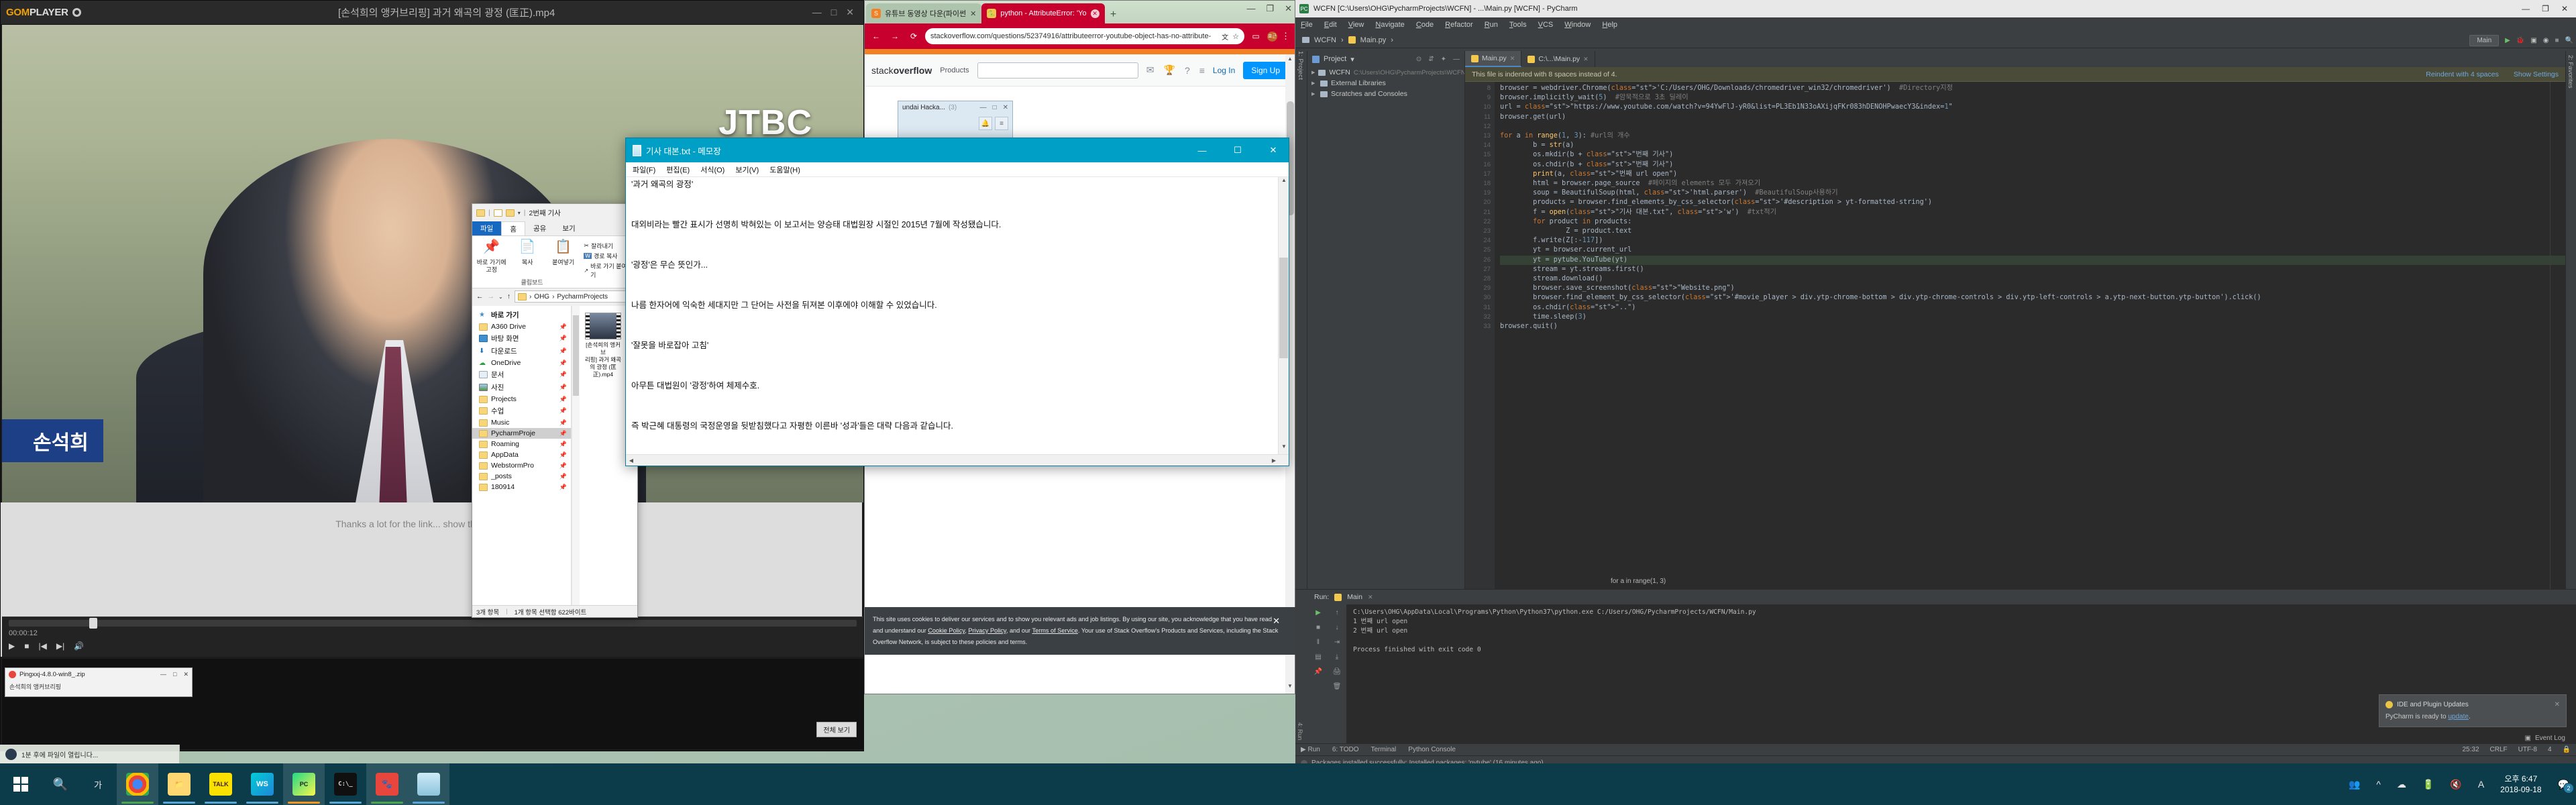 This screenshot has height=805, width=2576. Describe the element at coordinates (2032, 136) in the screenshot. I see `code-line: for a in range(1, 3): #url의 개수` at that location.